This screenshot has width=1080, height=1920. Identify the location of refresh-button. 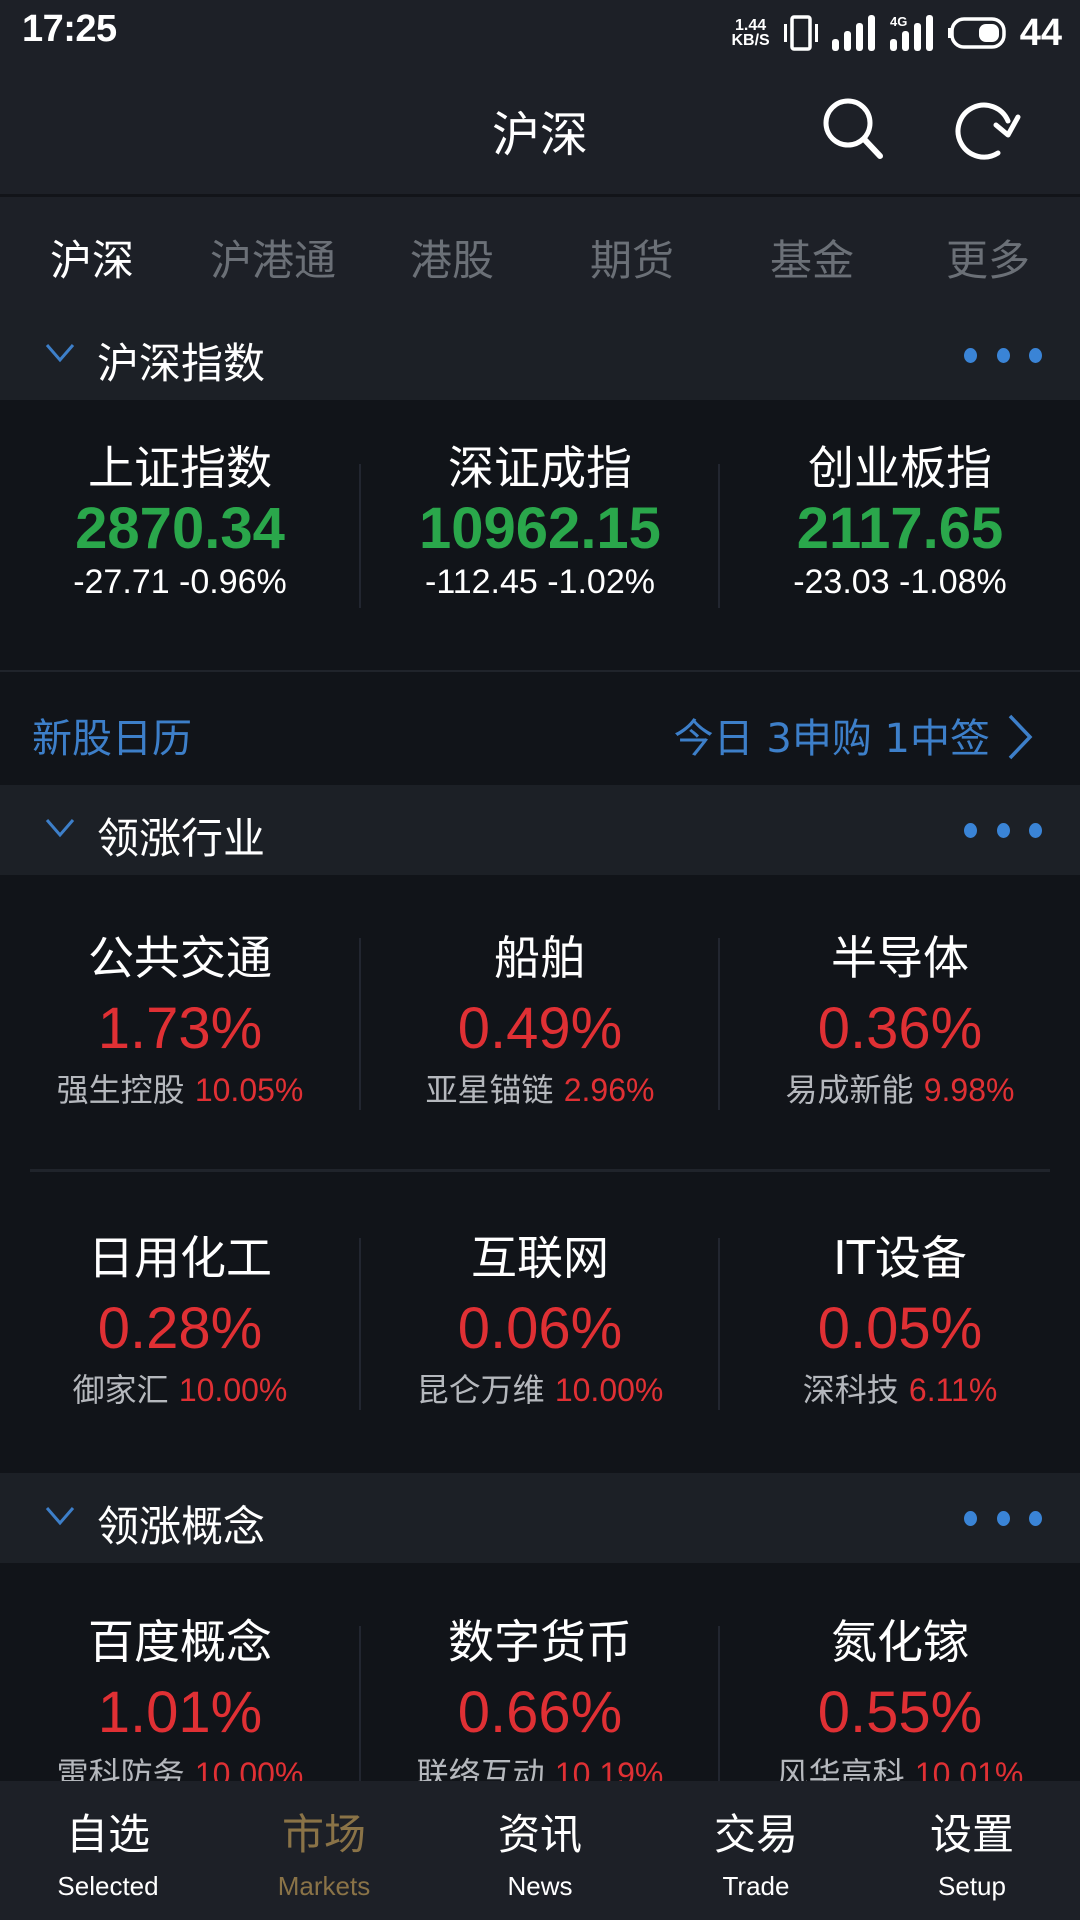
(986, 129).